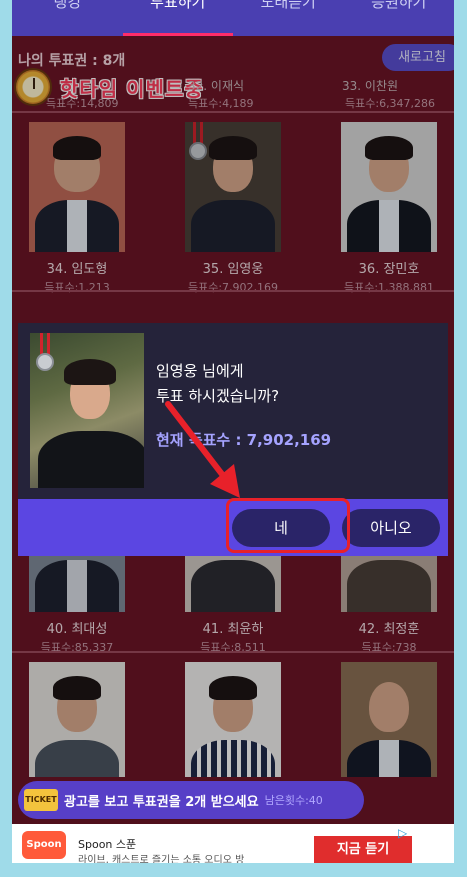 Image resolution: width=467 pixels, height=877 pixels. I want to click on medal-icon, so click(45, 353).